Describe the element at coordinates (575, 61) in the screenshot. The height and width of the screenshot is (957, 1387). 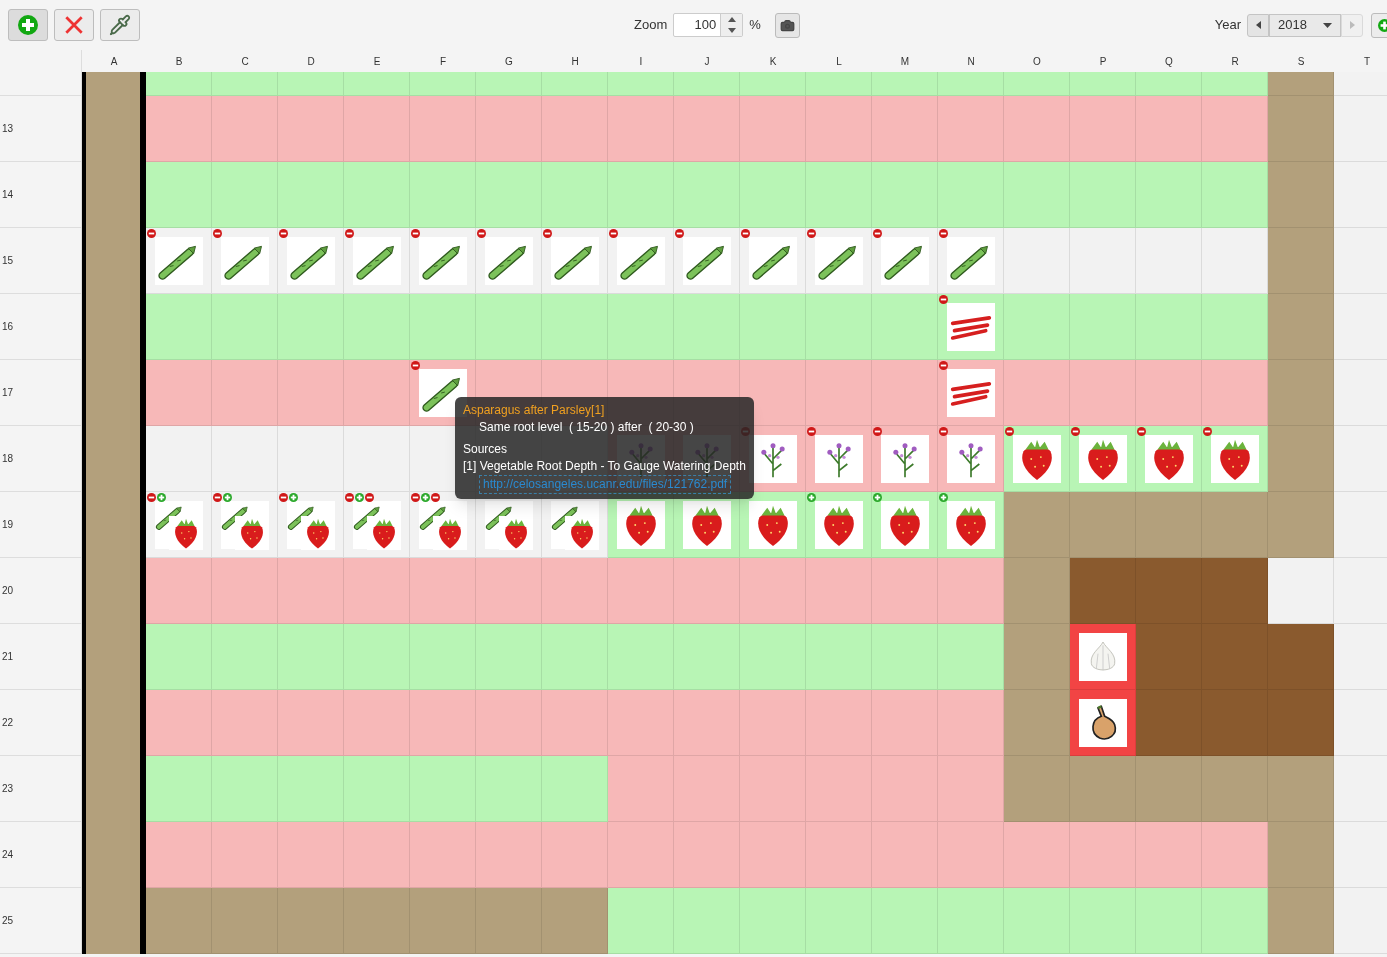
I see `column-header: H` at that location.